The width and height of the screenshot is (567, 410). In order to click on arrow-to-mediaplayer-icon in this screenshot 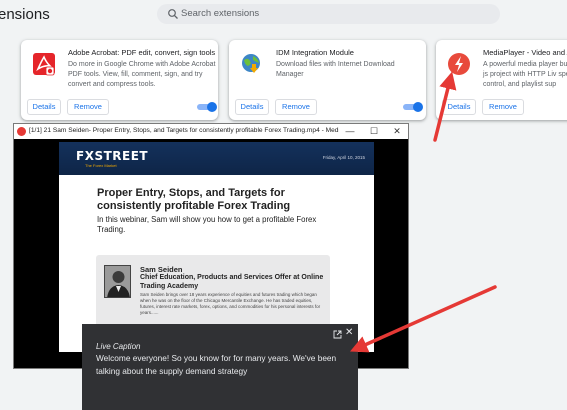, I will do `click(445, 106)`.